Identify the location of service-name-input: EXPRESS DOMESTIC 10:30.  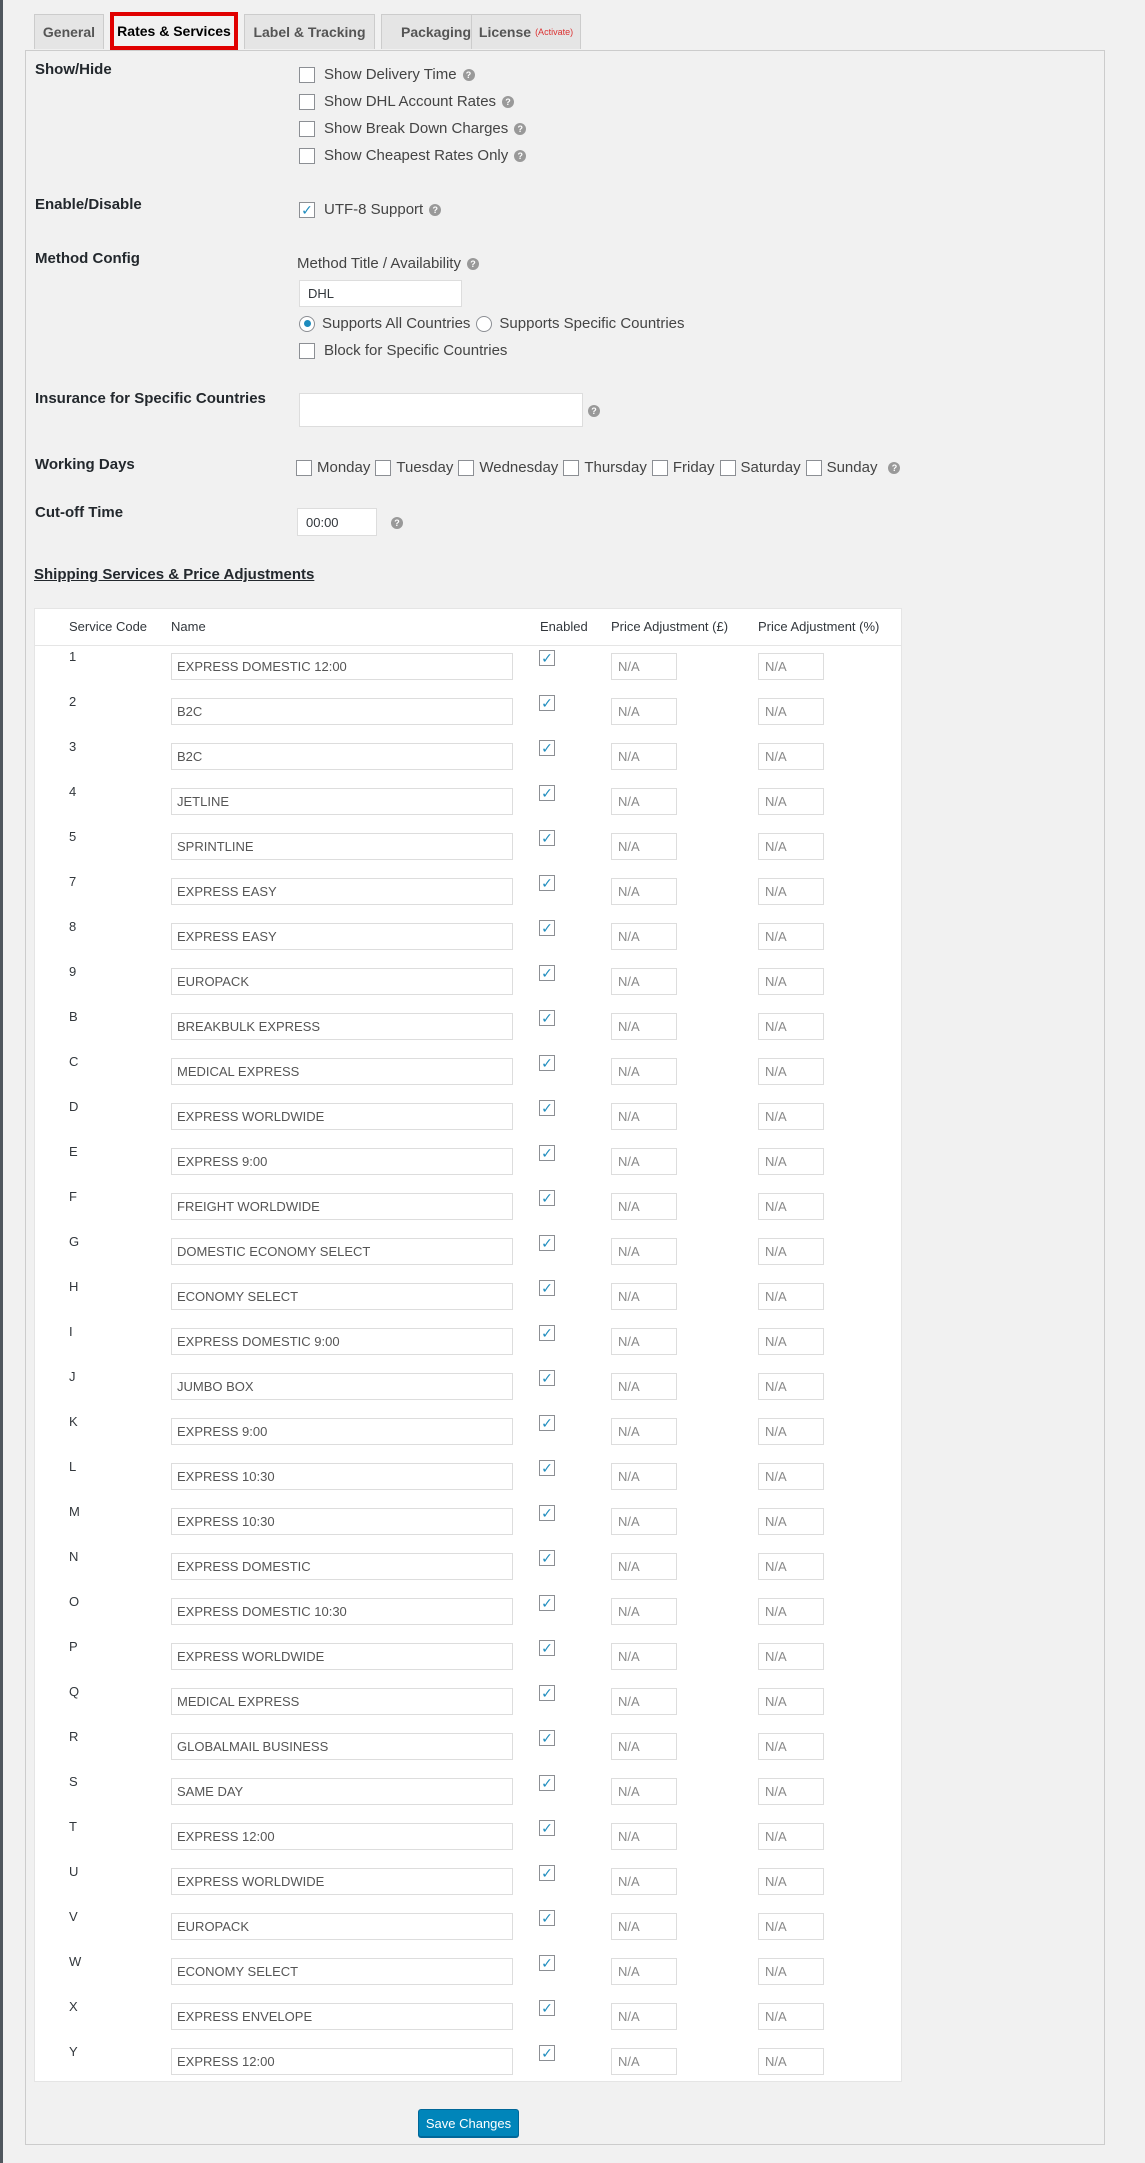
(342, 1611).